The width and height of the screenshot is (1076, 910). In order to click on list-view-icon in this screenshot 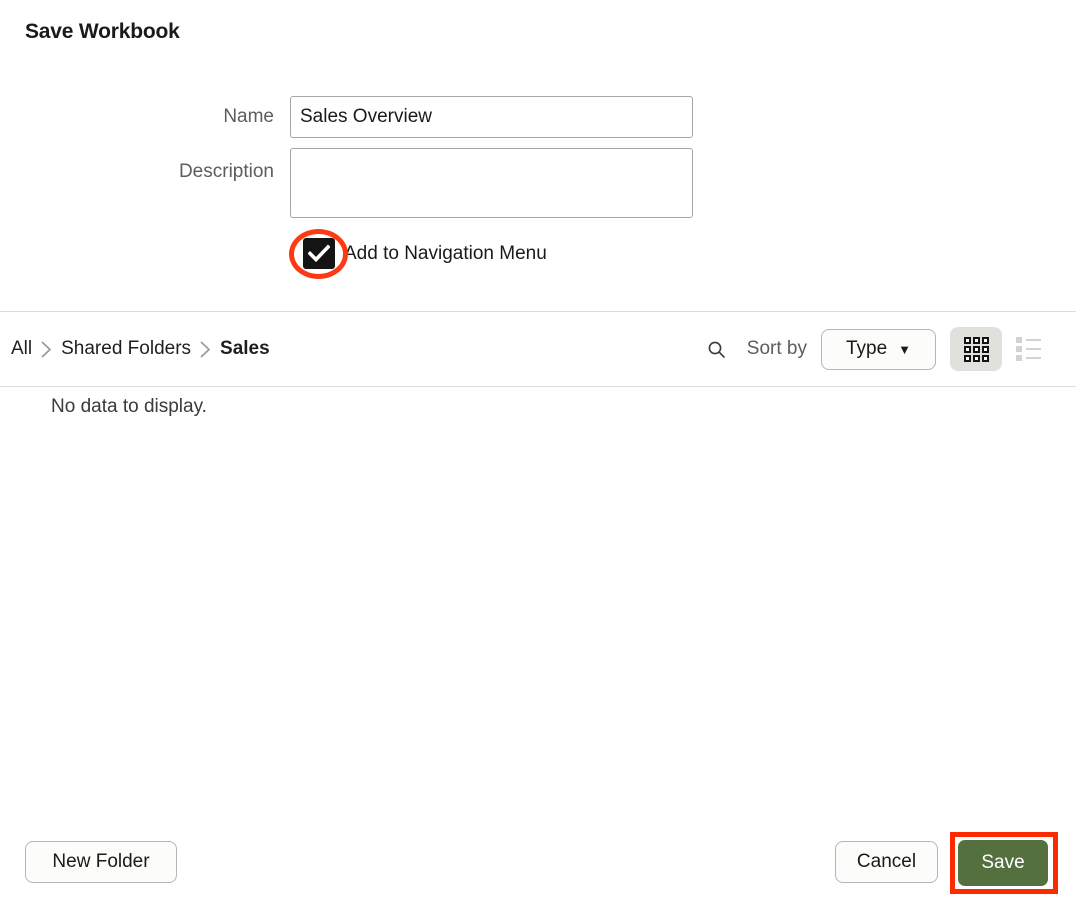, I will do `click(1028, 349)`.